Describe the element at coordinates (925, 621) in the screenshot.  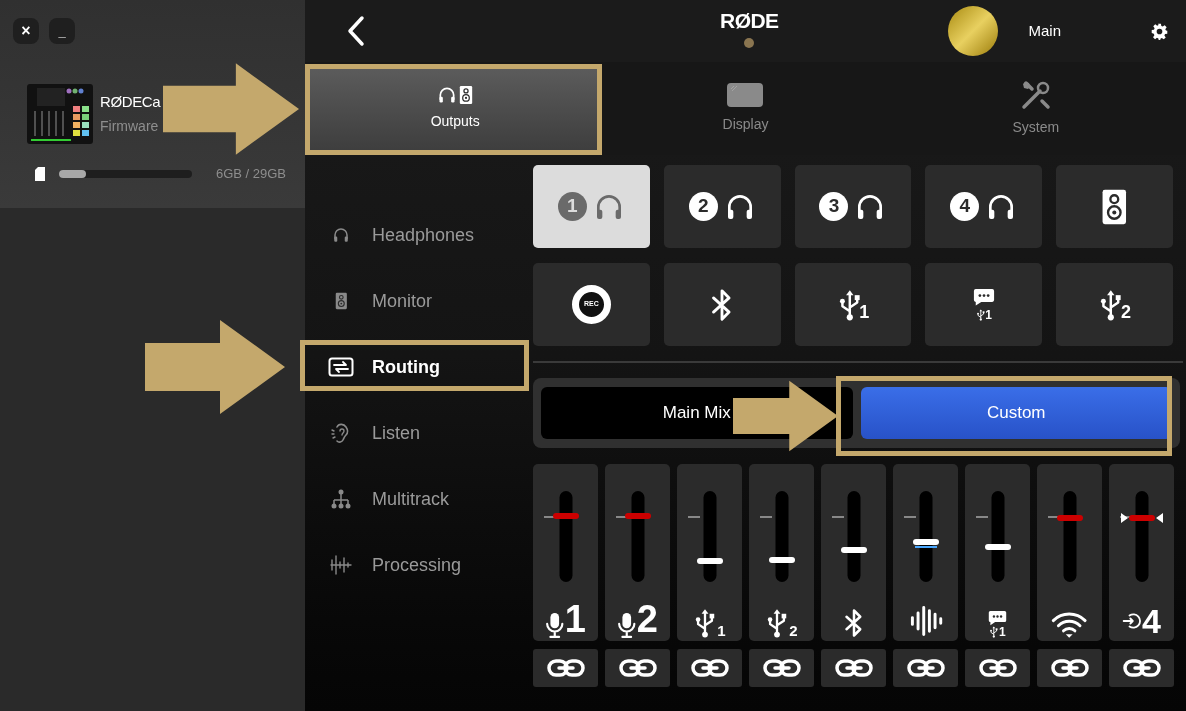
I see `waveform-icon` at that location.